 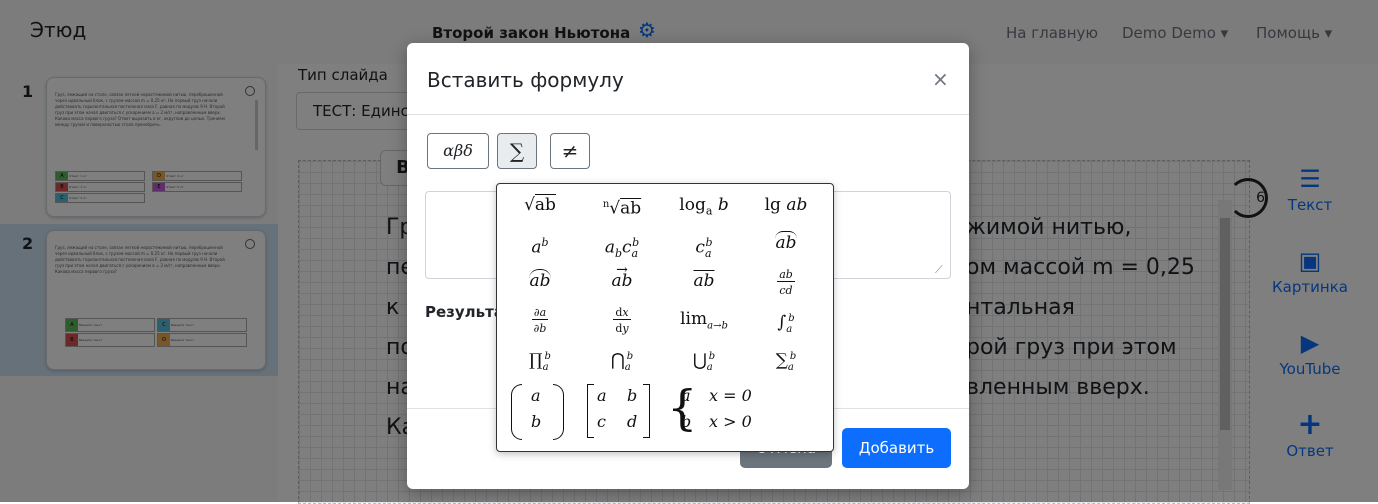 What do you see at coordinates (786, 281) in the screenshot?
I see `formula-fraction: ab cd` at bounding box center [786, 281].